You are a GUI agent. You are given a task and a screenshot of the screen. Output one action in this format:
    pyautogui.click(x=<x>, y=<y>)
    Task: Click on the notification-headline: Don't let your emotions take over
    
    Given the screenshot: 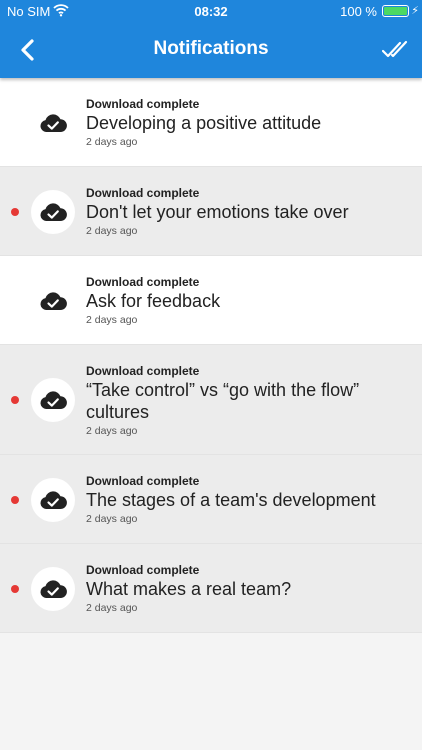 What is the action you would take?
    pyautogui.click(x=217, y=212)
    